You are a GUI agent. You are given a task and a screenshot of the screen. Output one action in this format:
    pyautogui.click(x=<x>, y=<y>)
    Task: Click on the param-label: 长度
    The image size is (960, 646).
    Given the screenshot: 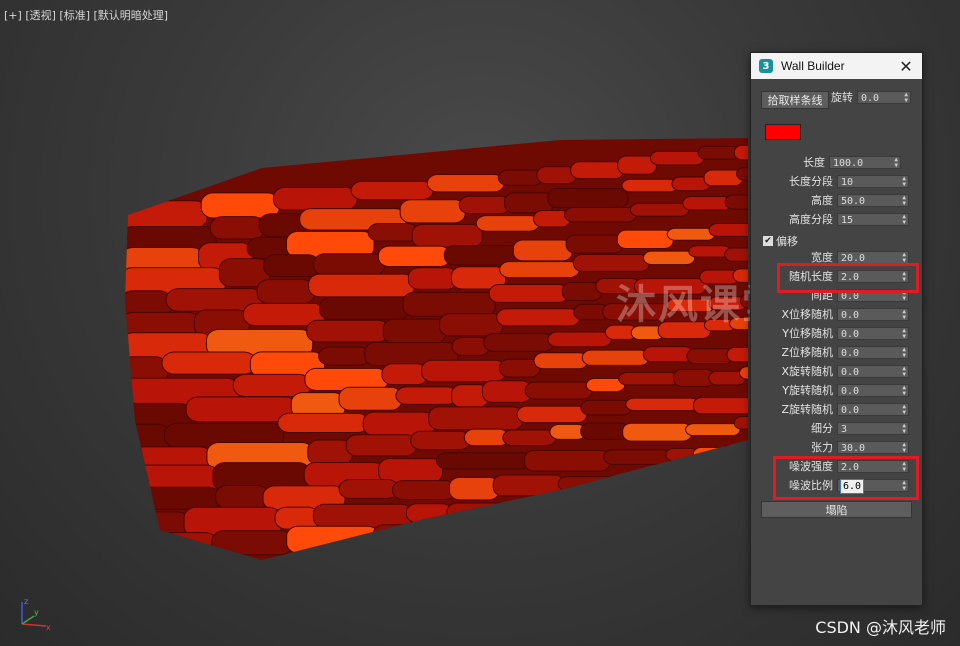 What is the action you would take?
    pyautogui.click(x=814, y=162)
    